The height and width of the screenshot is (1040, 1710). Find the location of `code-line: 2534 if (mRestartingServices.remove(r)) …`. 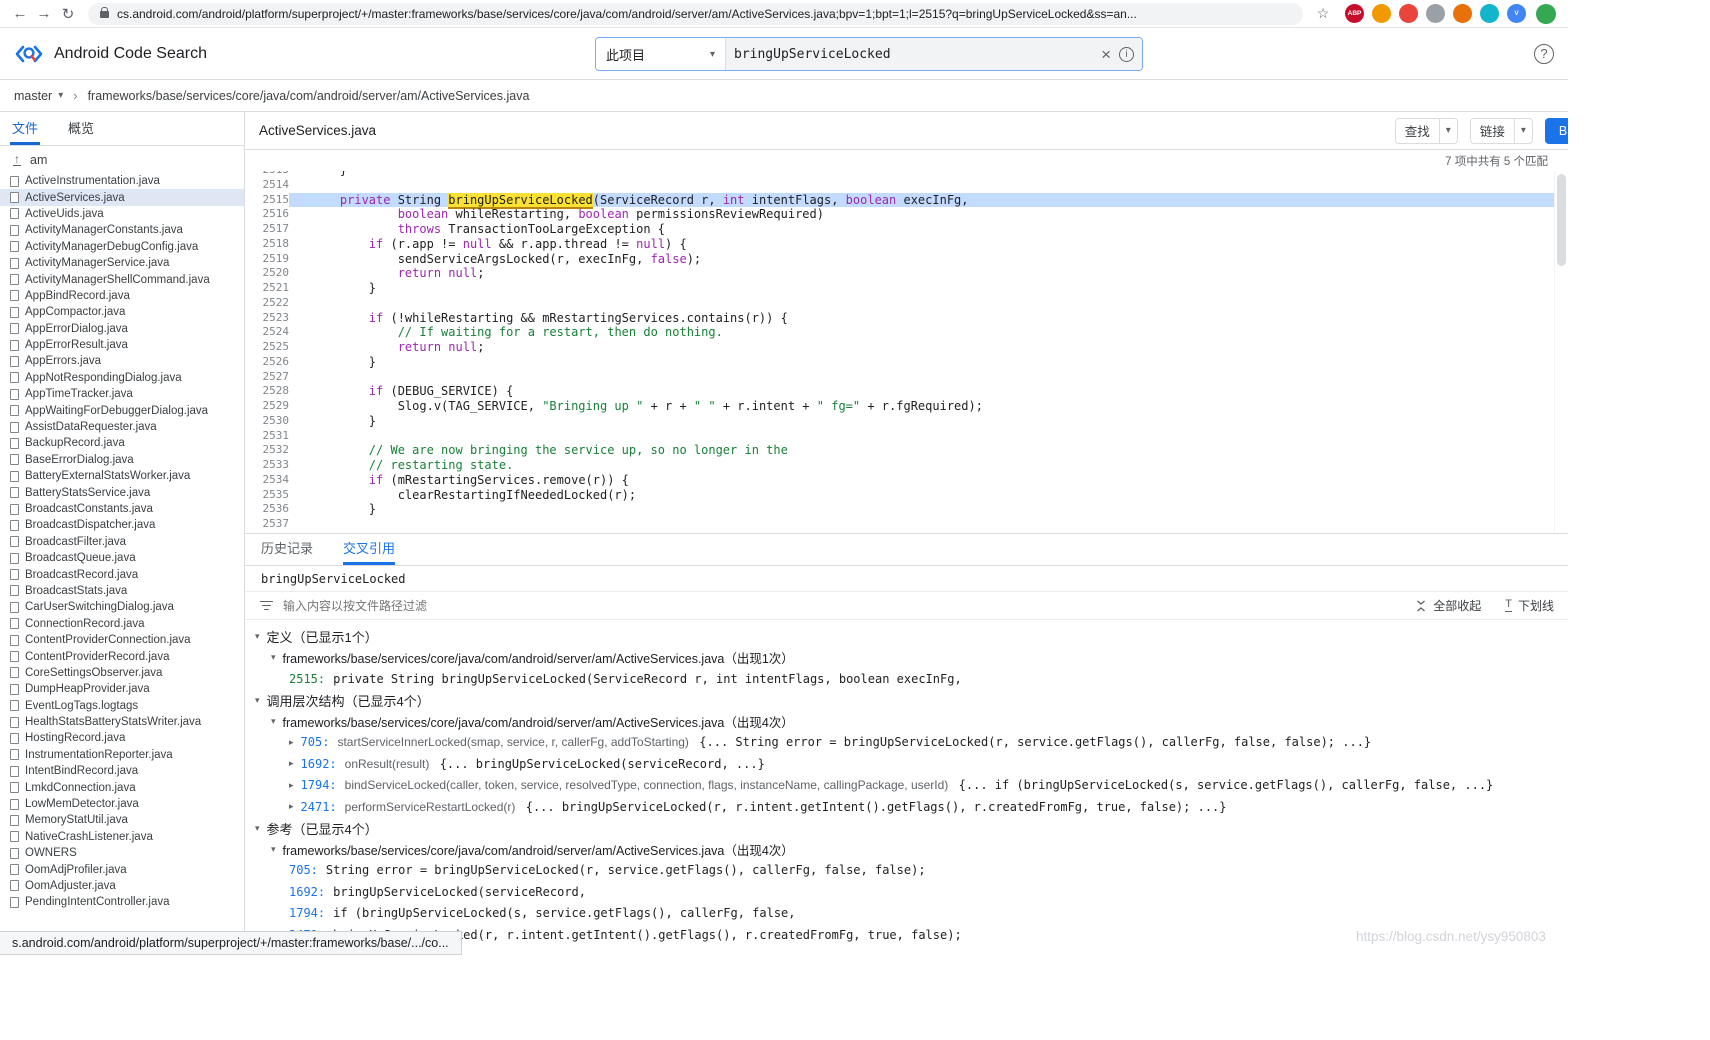

code-line: 2534 if (mRestartingServices.remove(r)) … is located at coordinates (899, 480).